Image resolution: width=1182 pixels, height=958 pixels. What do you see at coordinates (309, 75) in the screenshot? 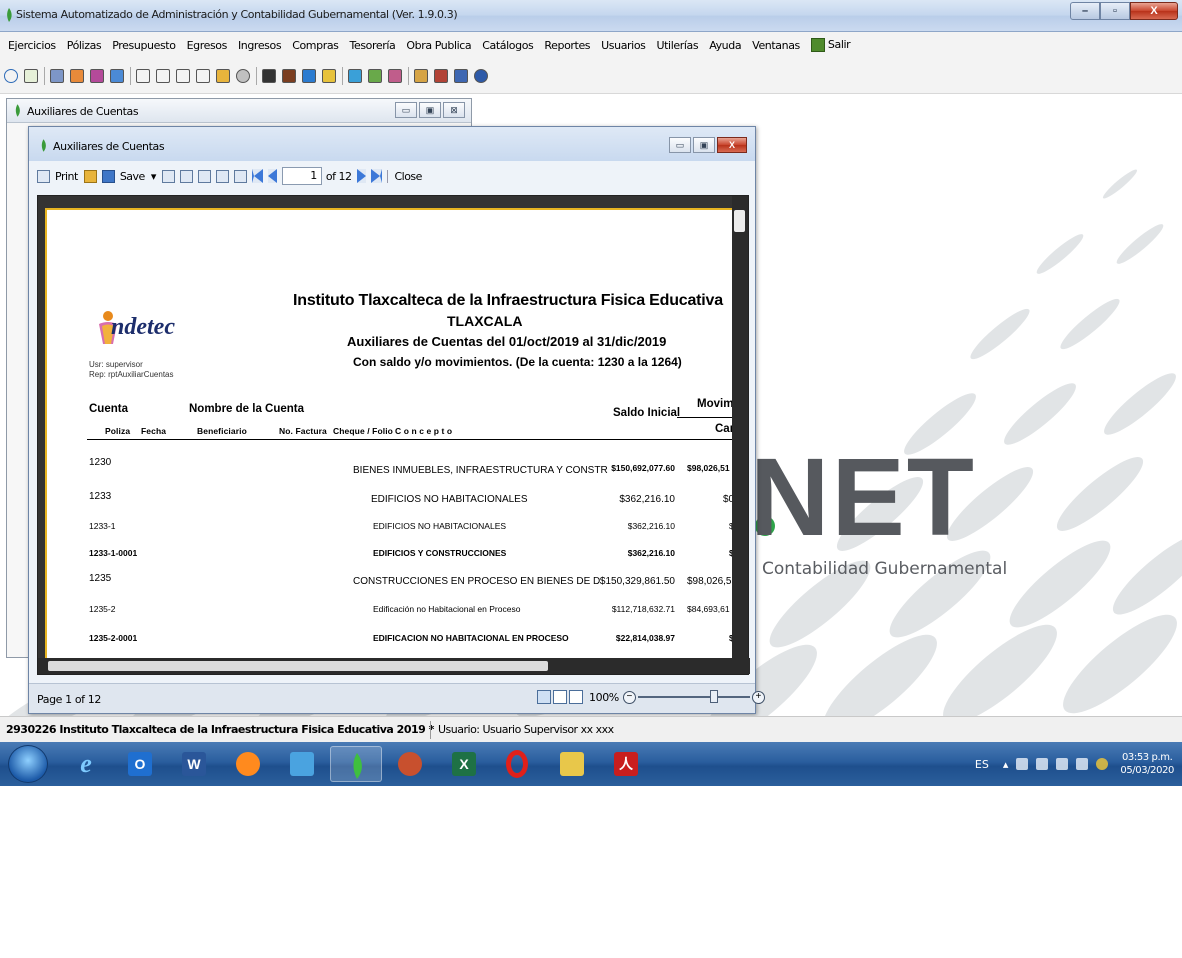
I see `users-icon` at bounding box center [309, 75].